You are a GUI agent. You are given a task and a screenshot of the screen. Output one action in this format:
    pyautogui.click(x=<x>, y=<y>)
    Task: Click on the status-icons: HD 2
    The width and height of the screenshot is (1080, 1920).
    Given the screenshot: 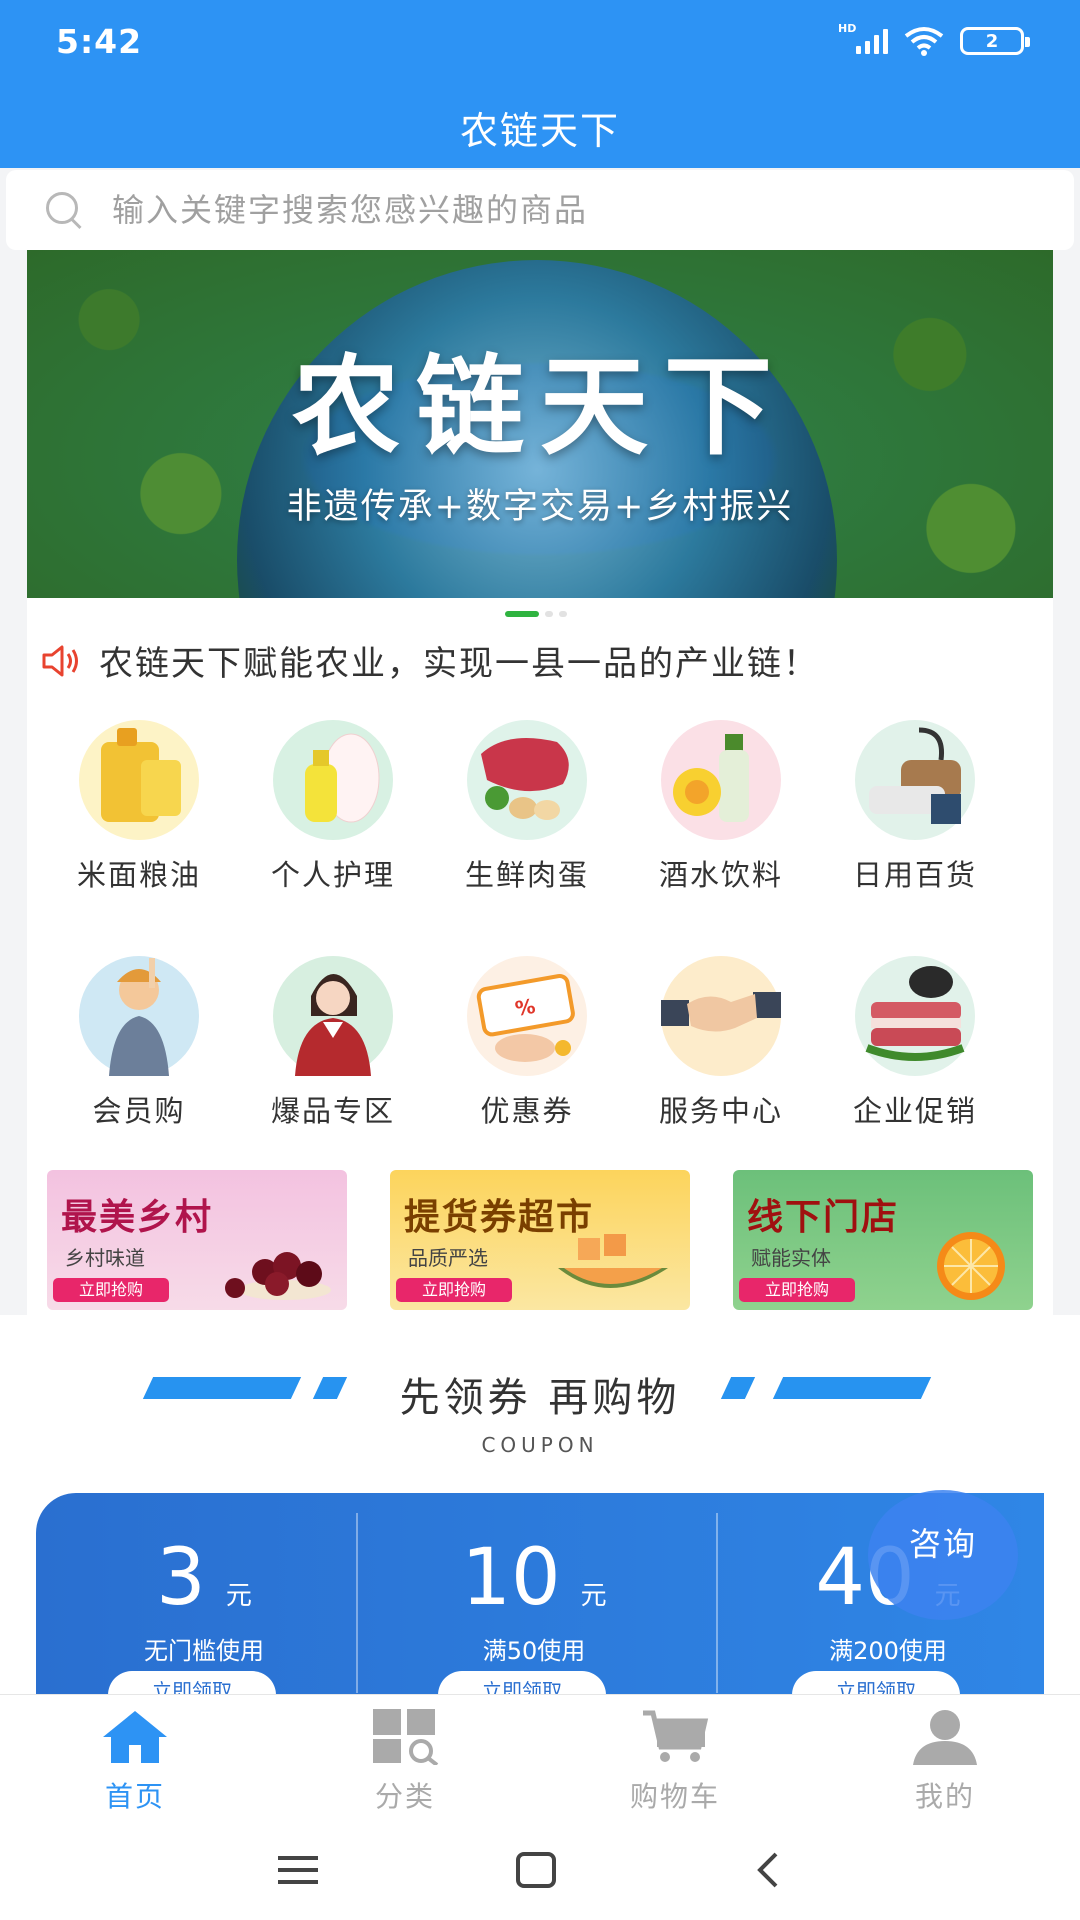 What is the action you would take?
    pyautogui.click(x=934, y=39)
    